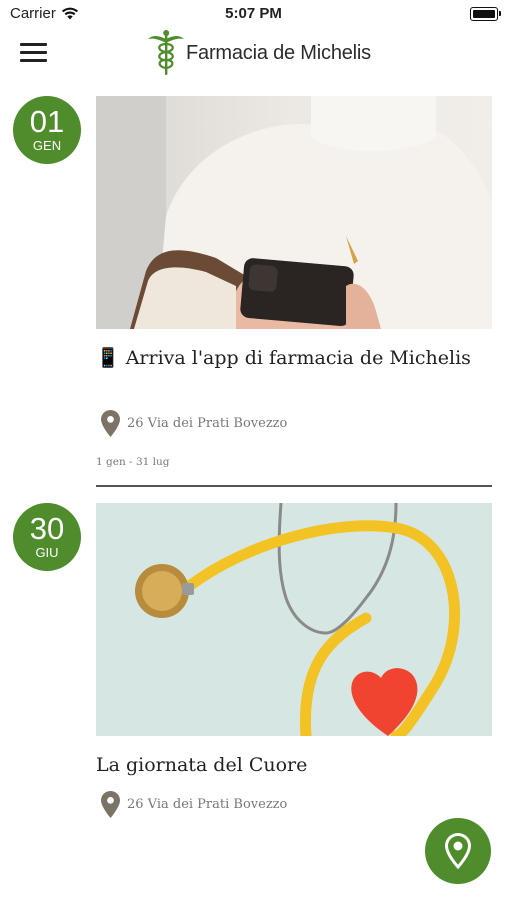 Image resolution: width=507 pixels, height=900 pixels. What do you see at coordinates (47, 121) in the screenshot?
I see `date-day: 01` at bounding box center [47, 121].